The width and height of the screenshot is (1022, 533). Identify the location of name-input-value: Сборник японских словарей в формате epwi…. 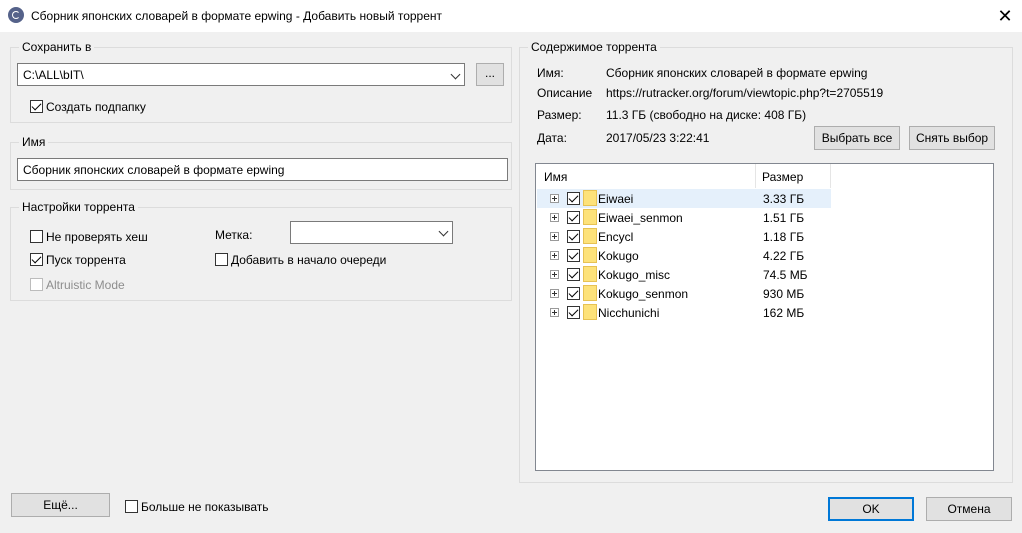
(154, 170).